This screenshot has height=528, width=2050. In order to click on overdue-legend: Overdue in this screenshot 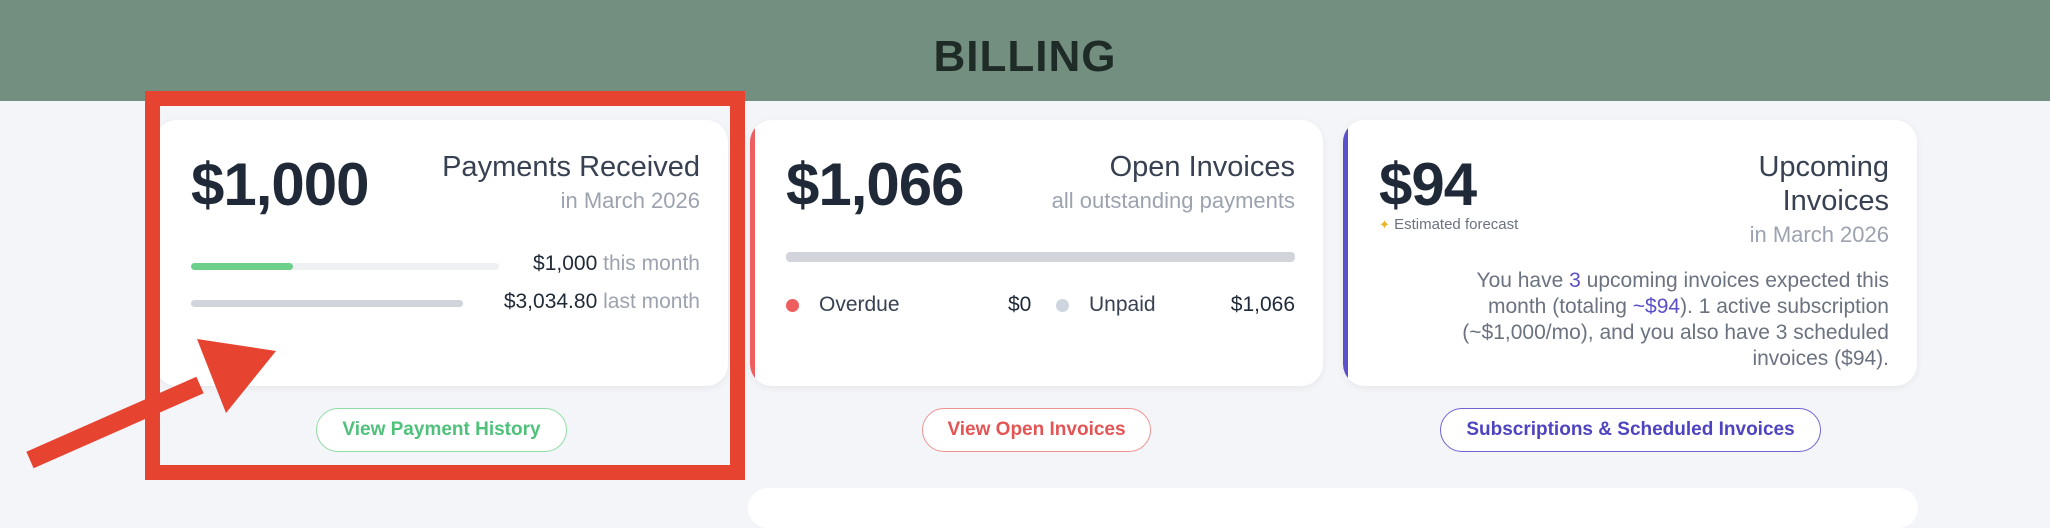, I will do `click(843, 305)`.